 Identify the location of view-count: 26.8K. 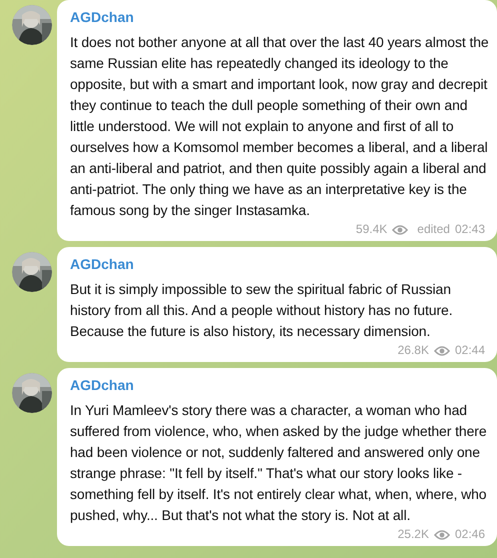
(413, 350).